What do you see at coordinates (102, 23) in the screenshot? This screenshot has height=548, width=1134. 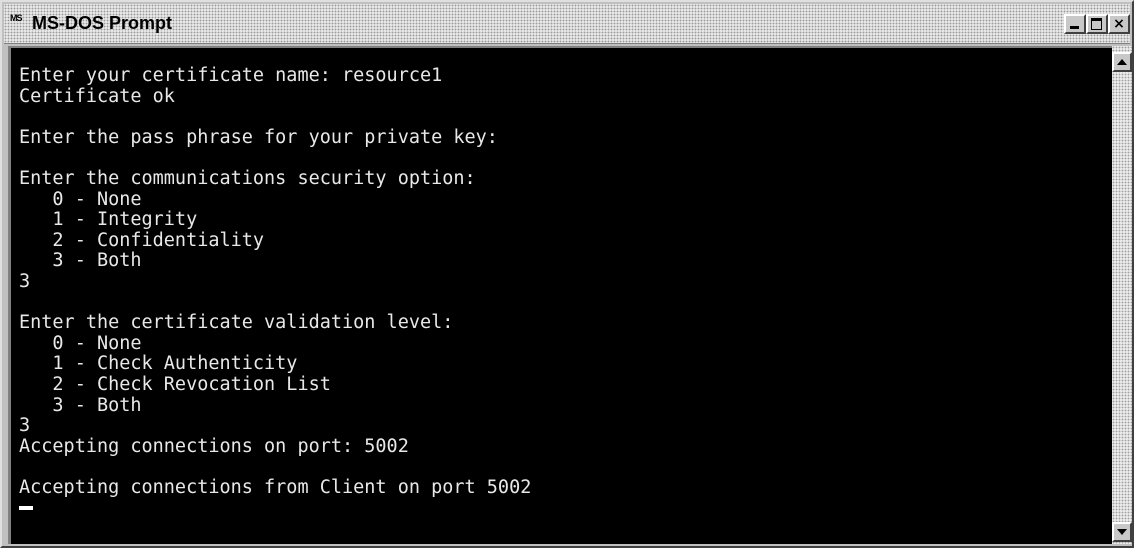 I see `window-title: MS-DOS Prompt` at bounding box center [102, 23].